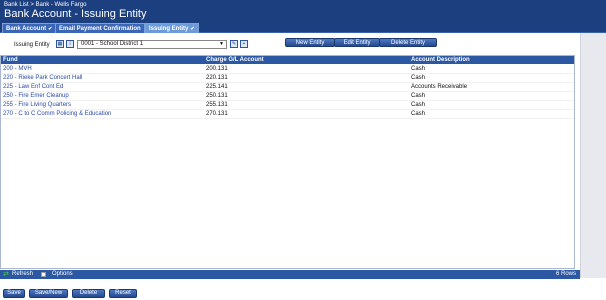  Describe the element at coordinates (408, 42) in the screenshot. I see `delete-entity-button: Delete Entity` at that location.